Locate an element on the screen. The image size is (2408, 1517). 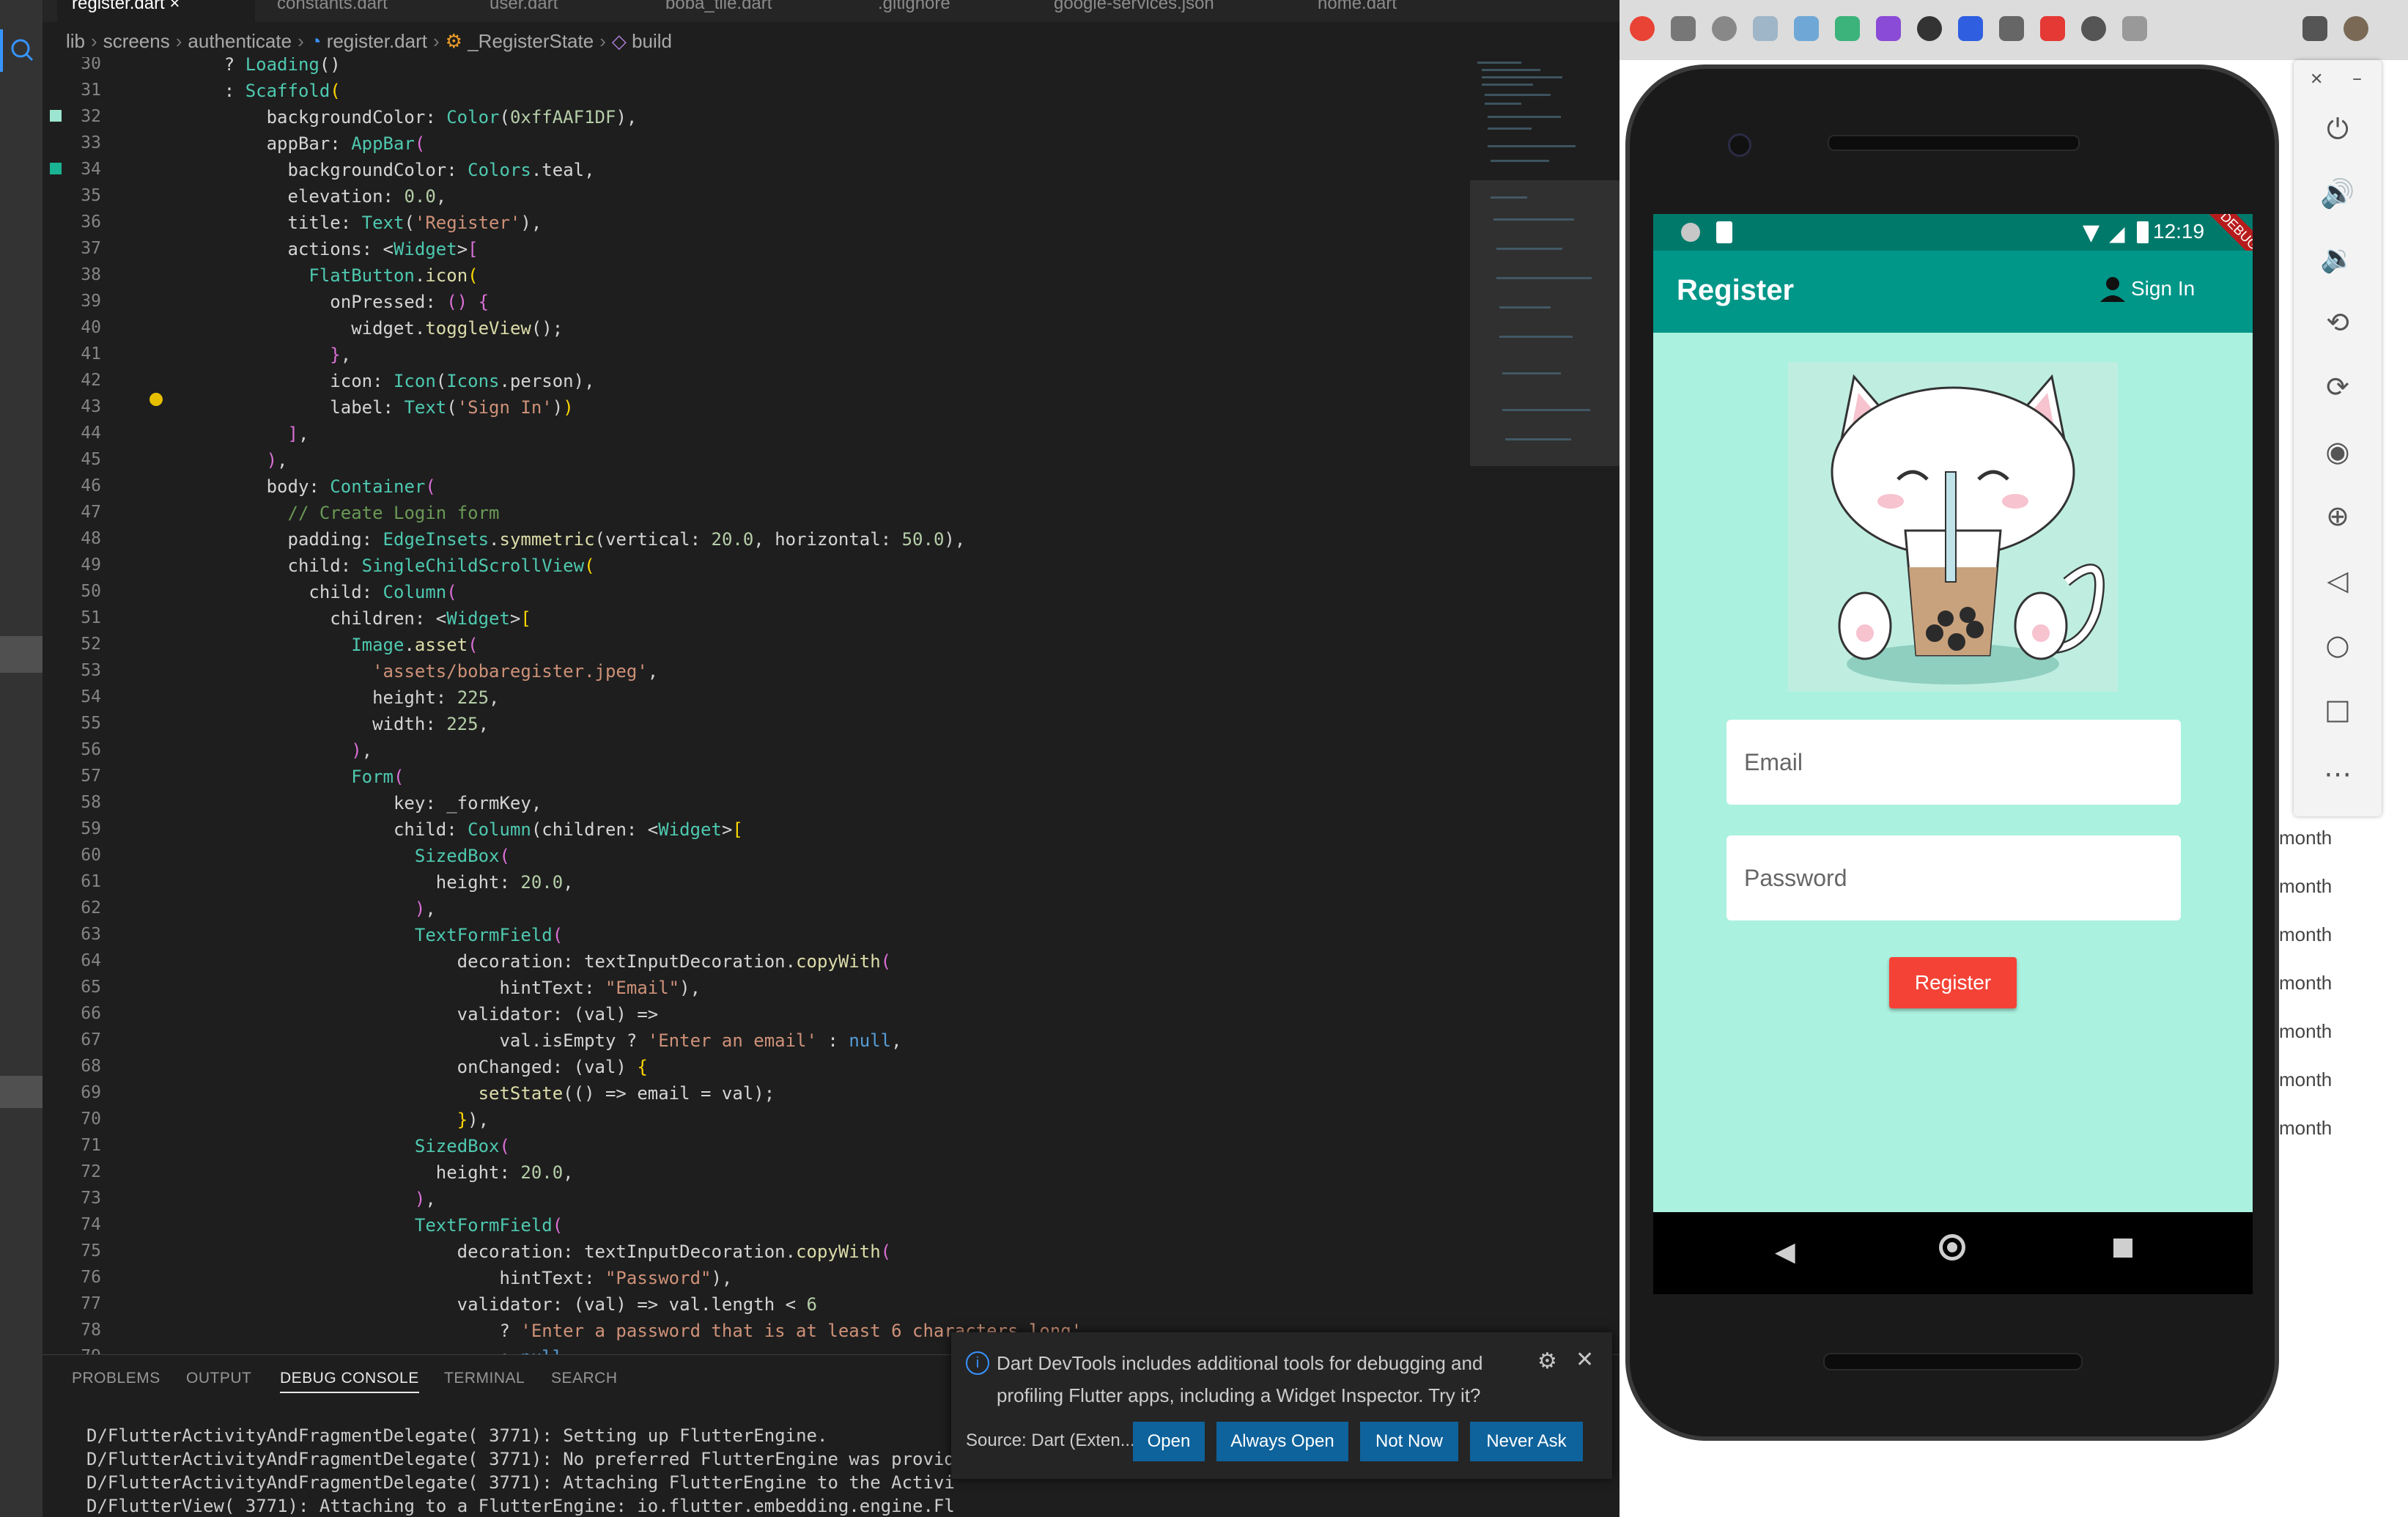
tab-register-dart: register.dart × is located at coordinates (156, 11).